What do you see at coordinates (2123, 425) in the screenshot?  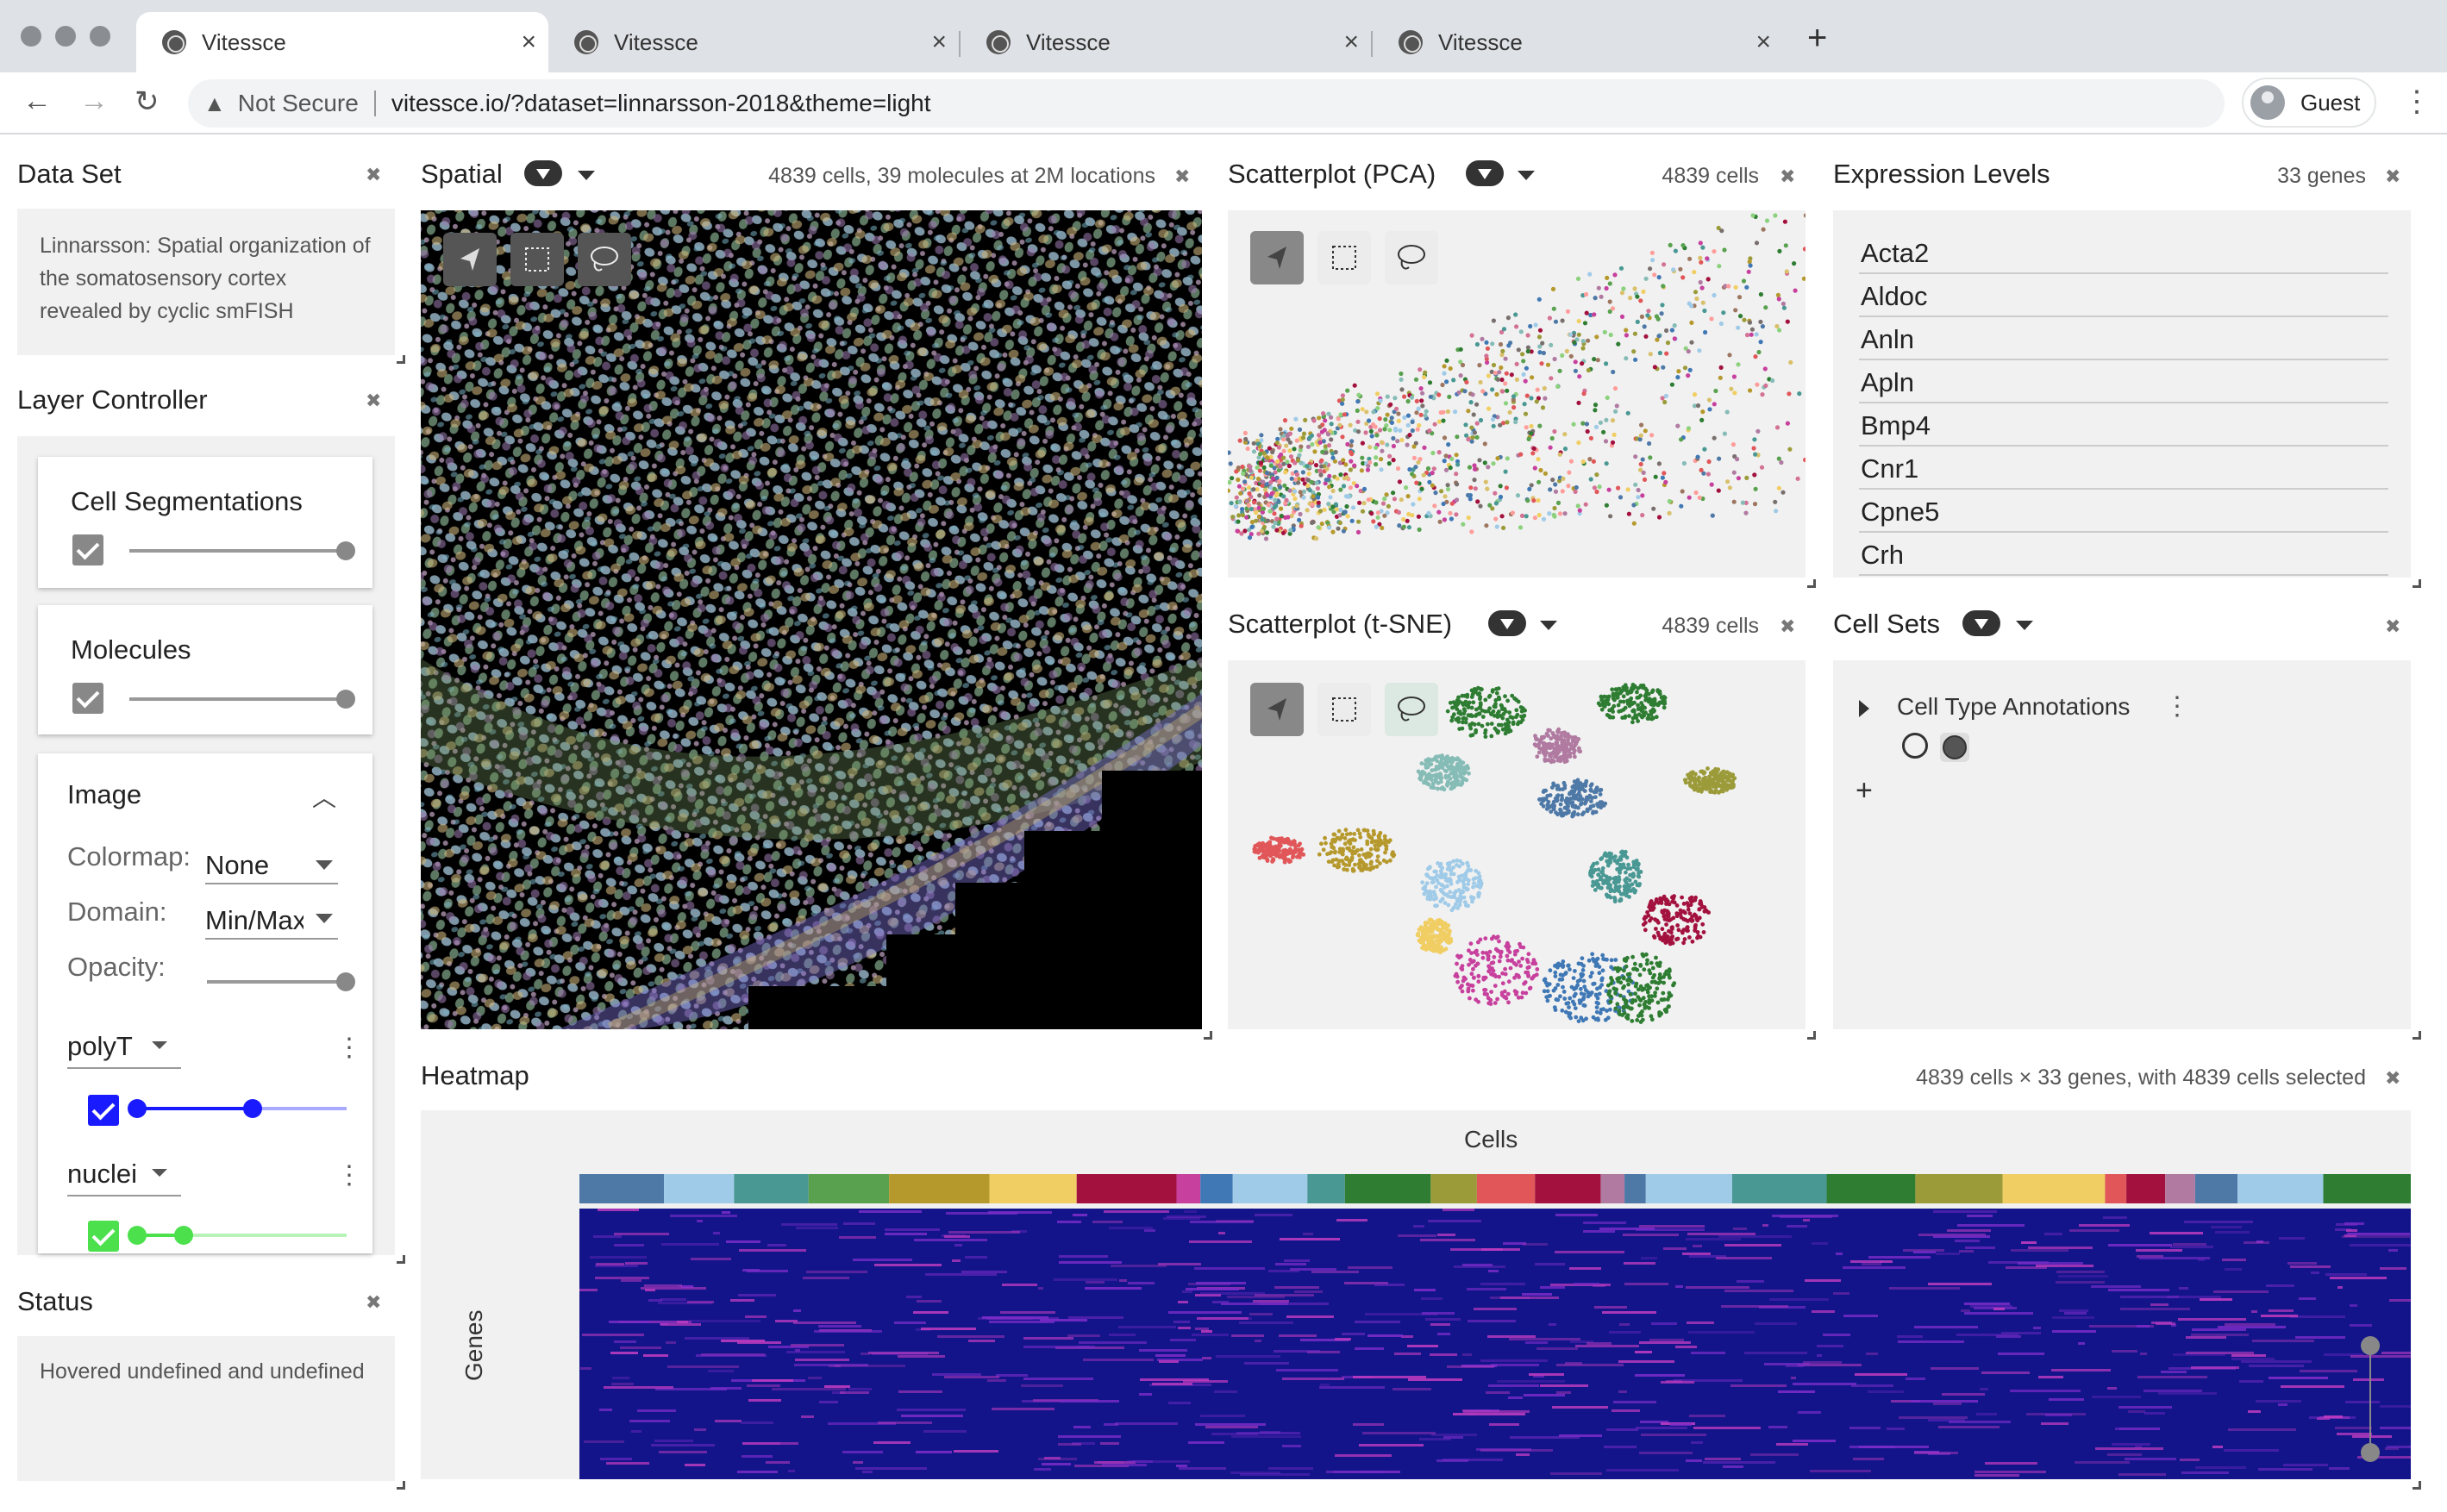 I see `gene-item: Bmp4` at bounding box center [2123, 425].